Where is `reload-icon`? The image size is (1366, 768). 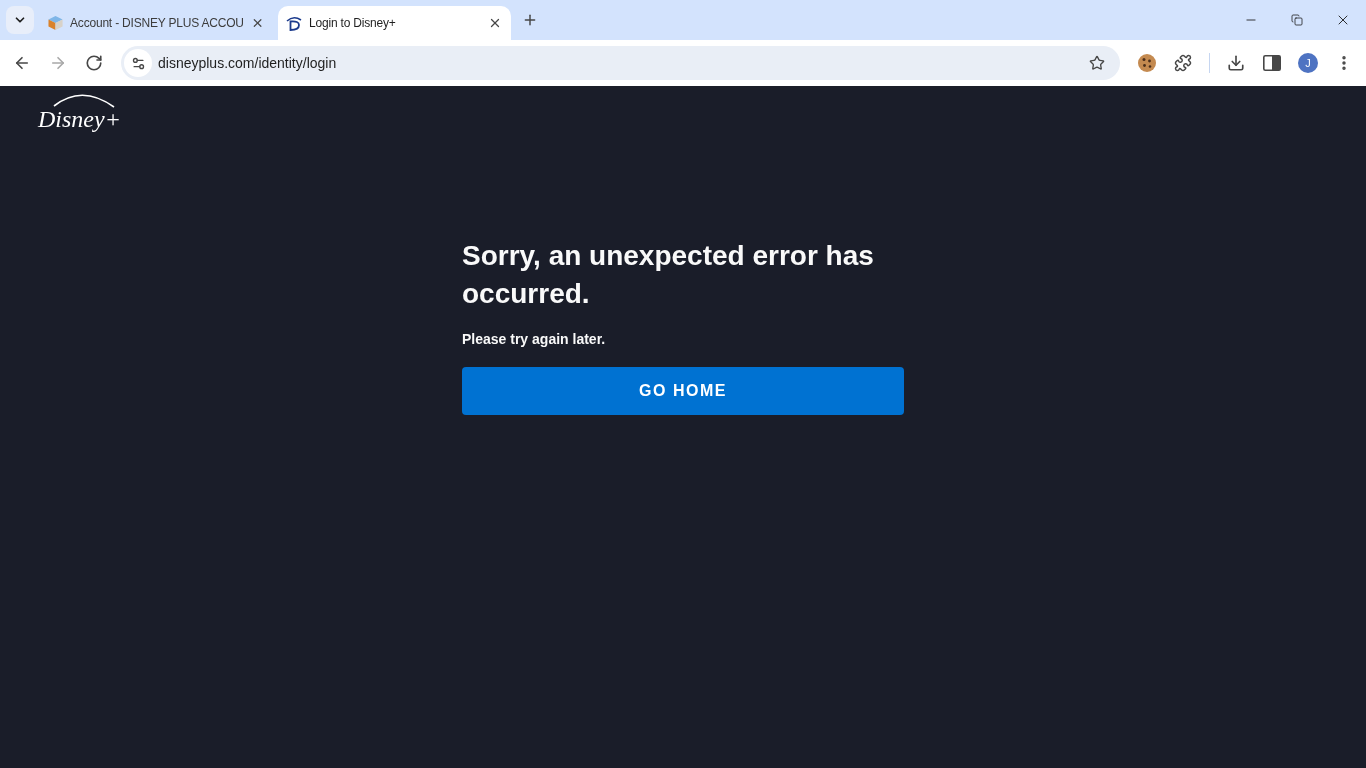
reload-icon is located at coordinates (94, 63).